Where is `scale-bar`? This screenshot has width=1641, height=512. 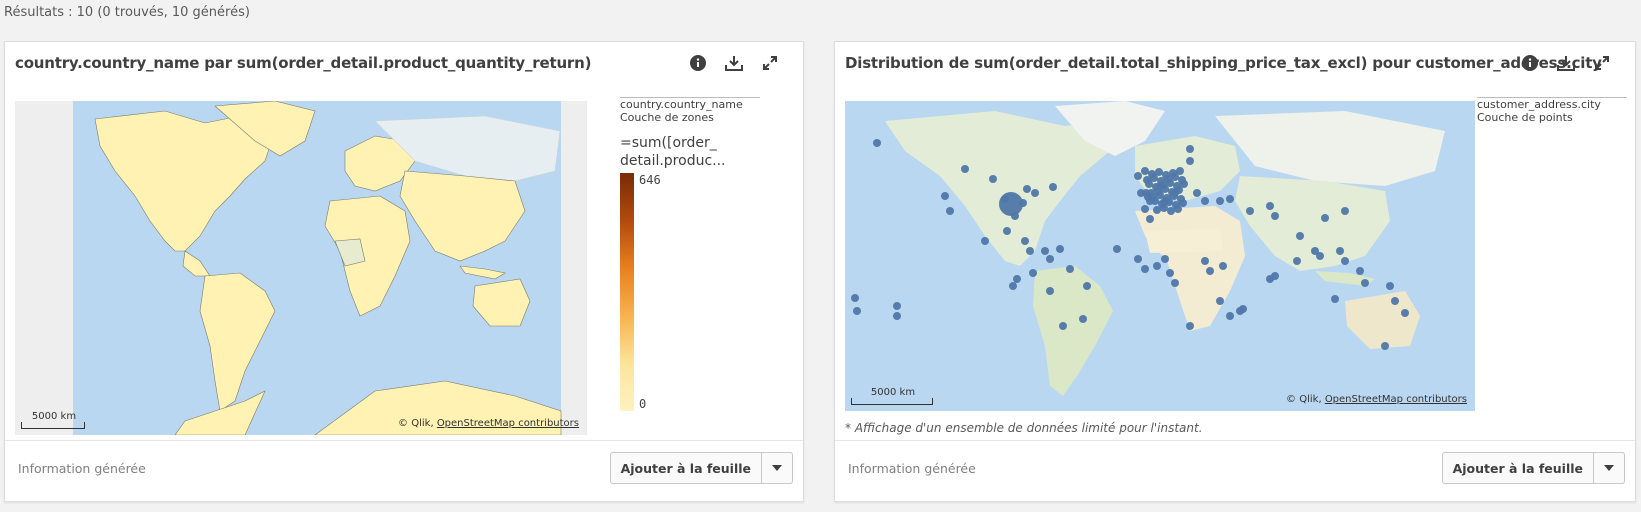
scale-bar is located at coordinates (892, 401).